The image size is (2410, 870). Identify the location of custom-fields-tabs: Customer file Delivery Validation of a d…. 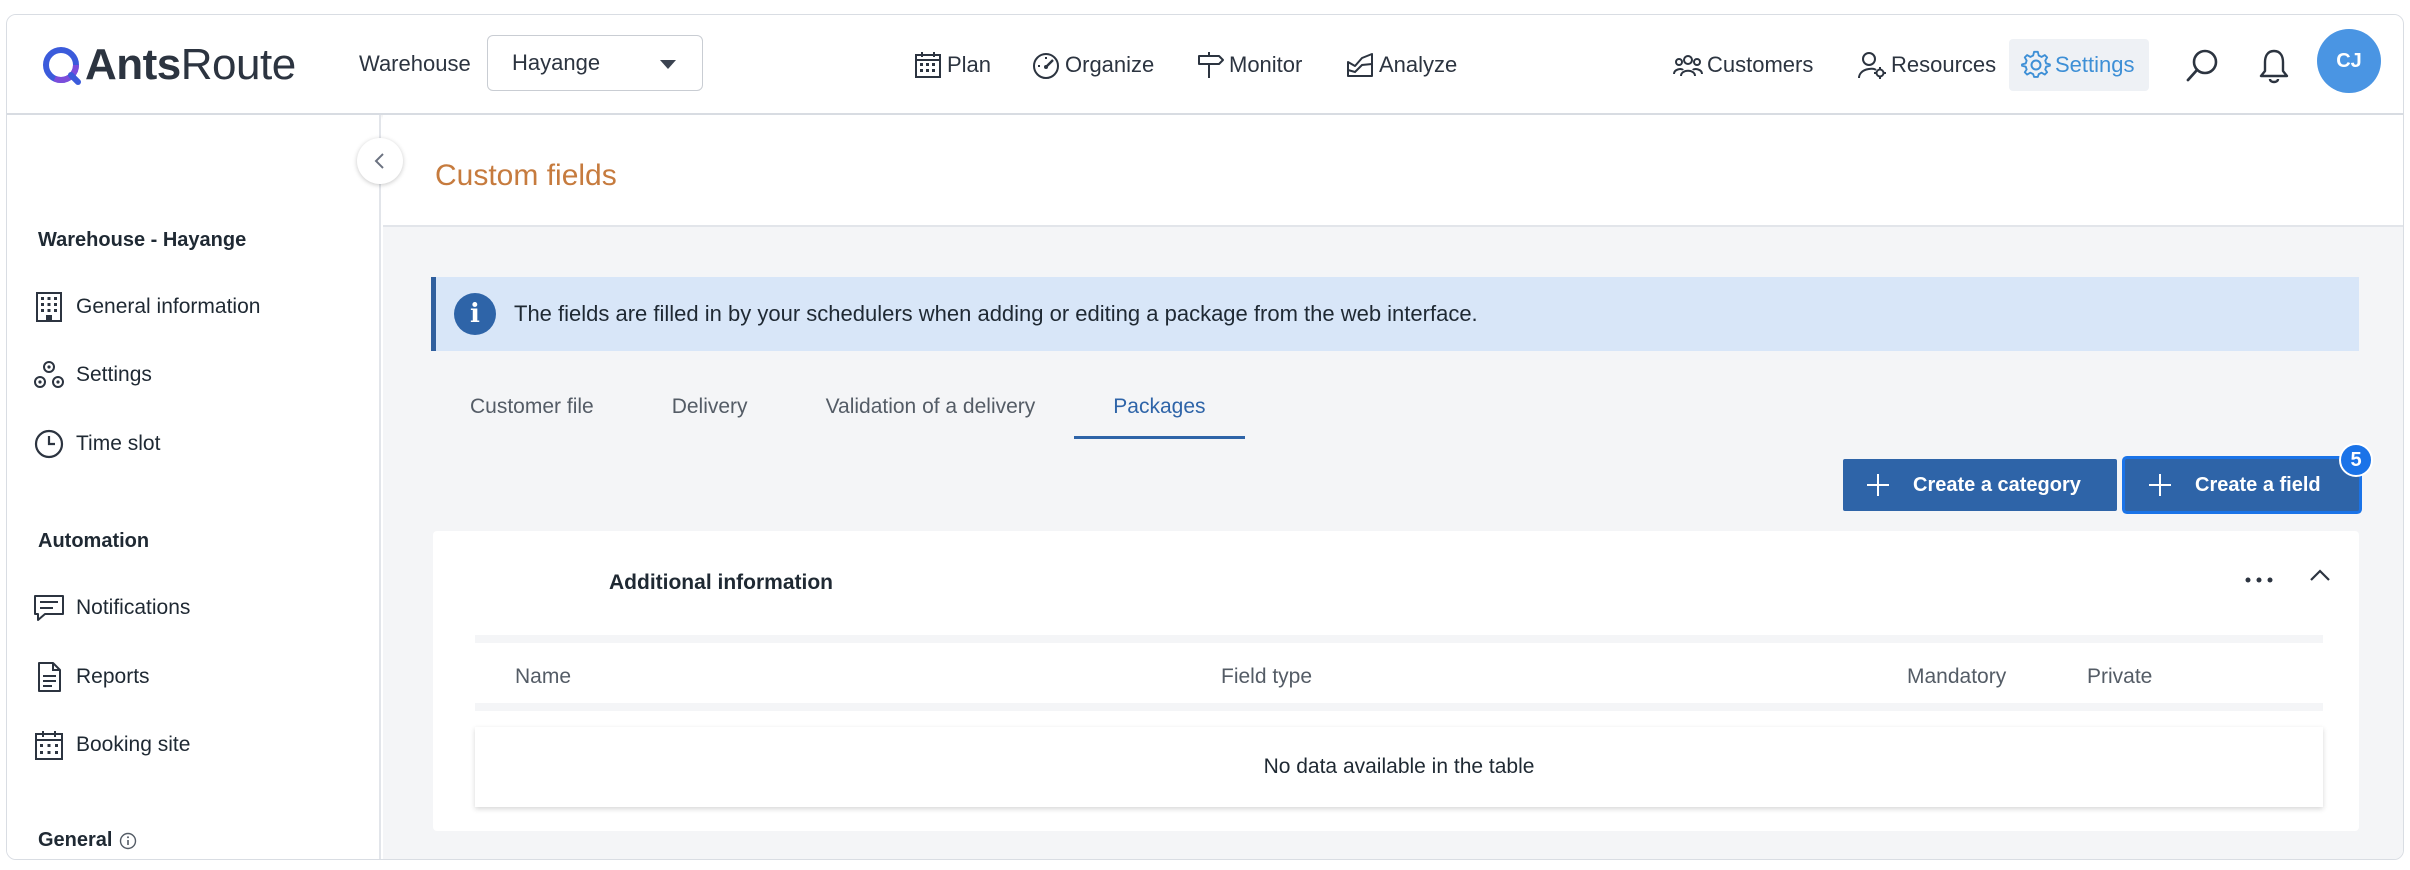
(838, 407).